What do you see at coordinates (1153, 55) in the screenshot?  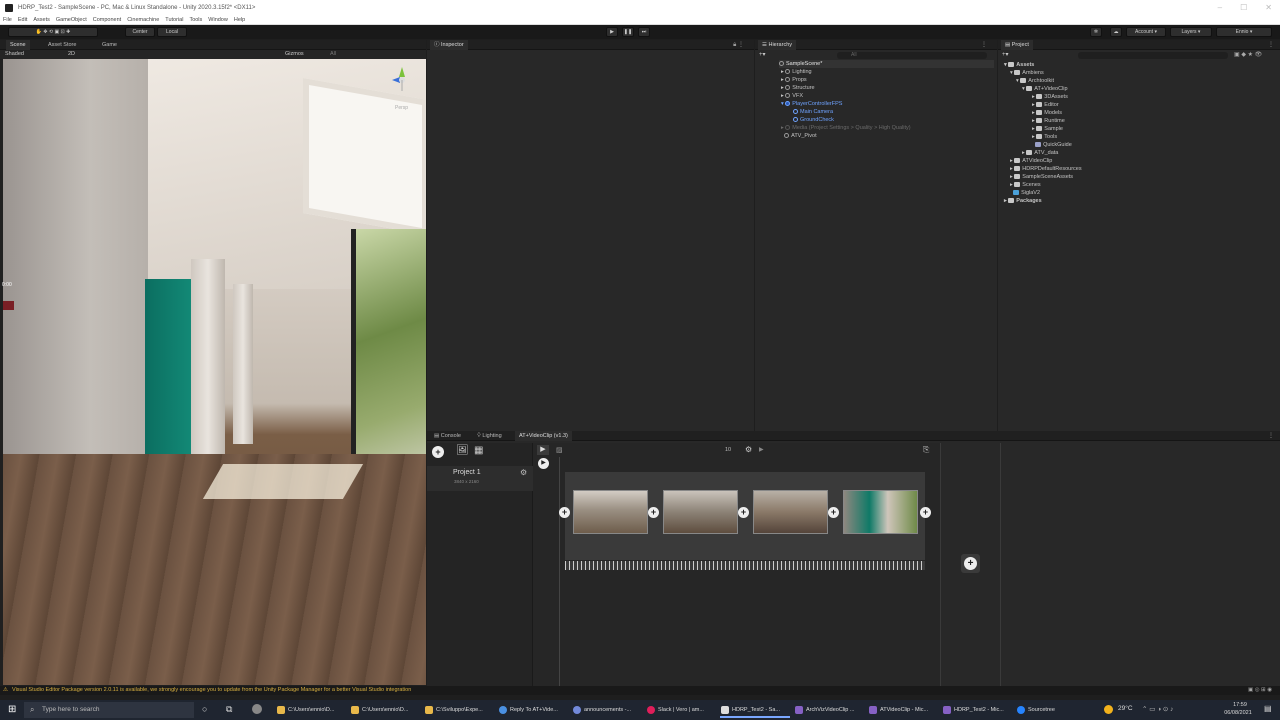 I see `project-search-input` at bounding box center [1153, 55].